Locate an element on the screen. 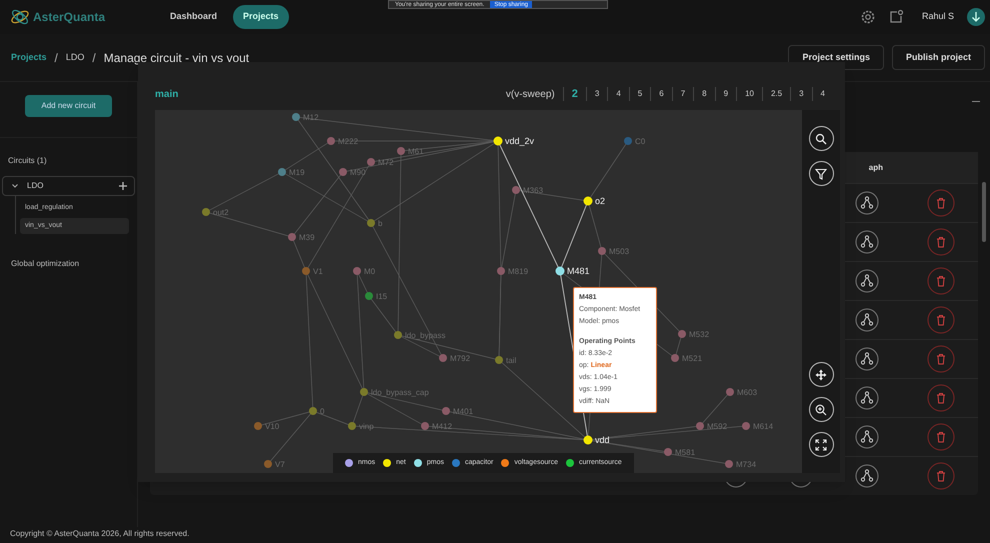  sweep-step: 5 is located at coordinates (639, 94).